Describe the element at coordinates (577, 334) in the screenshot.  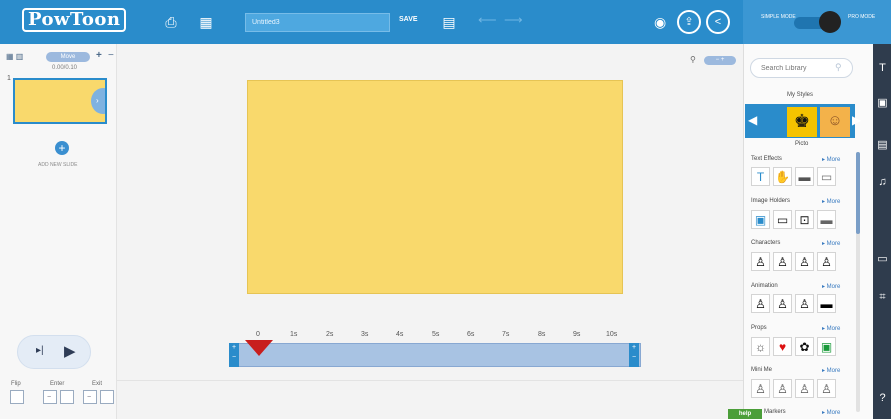
I see `tick-label: 9s` at that location.